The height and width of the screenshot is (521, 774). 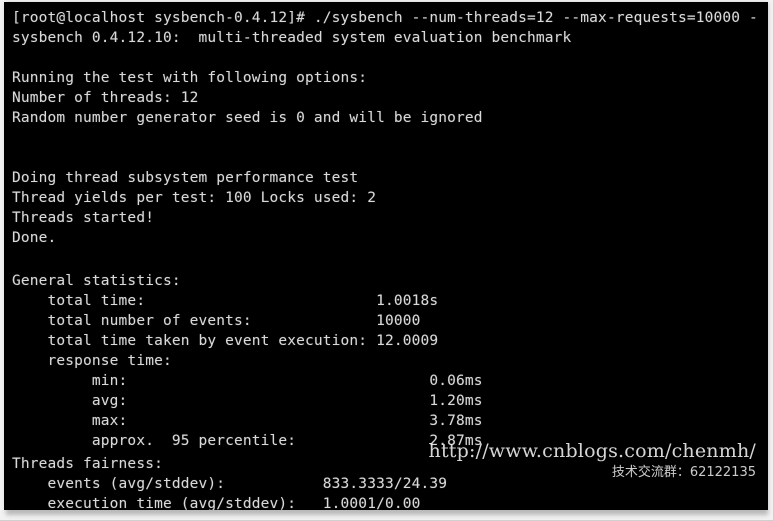 I want to click on terminal-line-total-time: total time: 1.0018s, so click(x=225, y=301).